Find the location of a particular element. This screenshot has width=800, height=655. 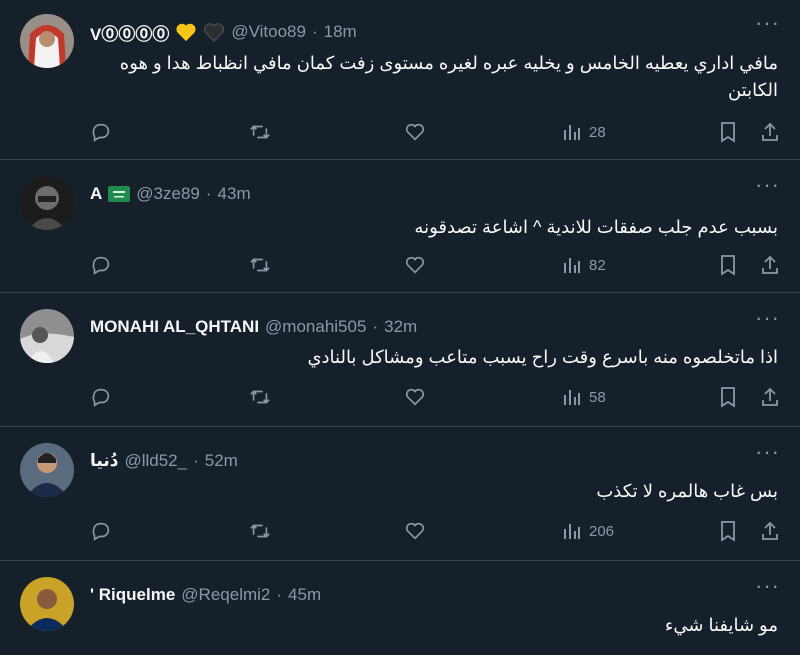

display-name: MONAHI AL_QHTANI is located at coordinates (174, 327).